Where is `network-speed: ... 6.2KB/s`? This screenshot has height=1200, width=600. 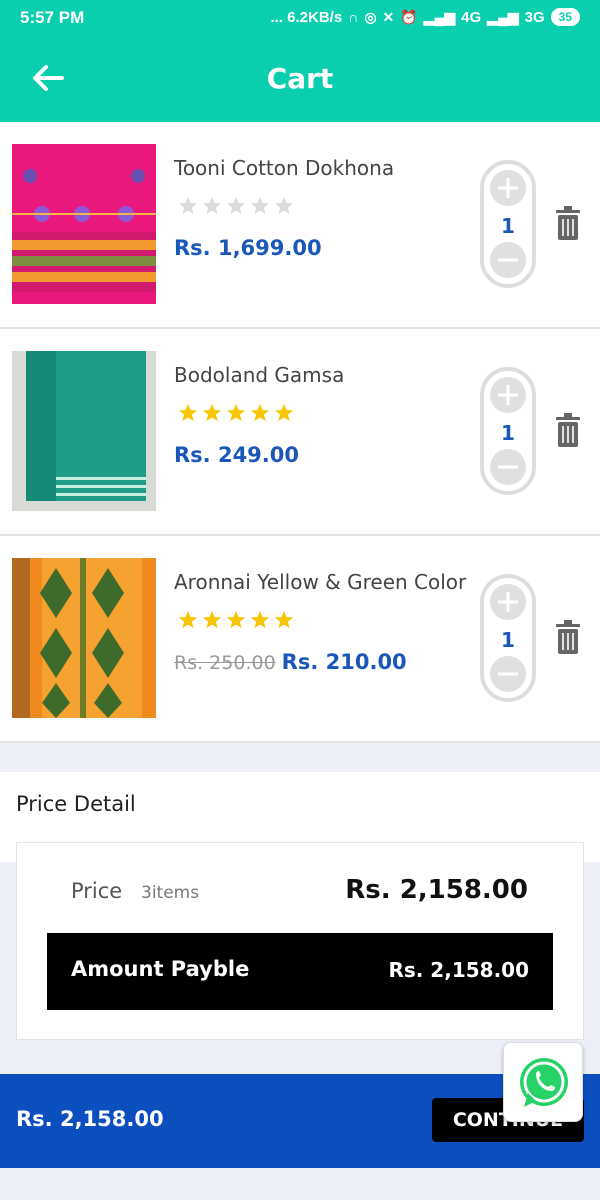
network-speed: ... 6.2KB/s is located at coordinates (306, 17).